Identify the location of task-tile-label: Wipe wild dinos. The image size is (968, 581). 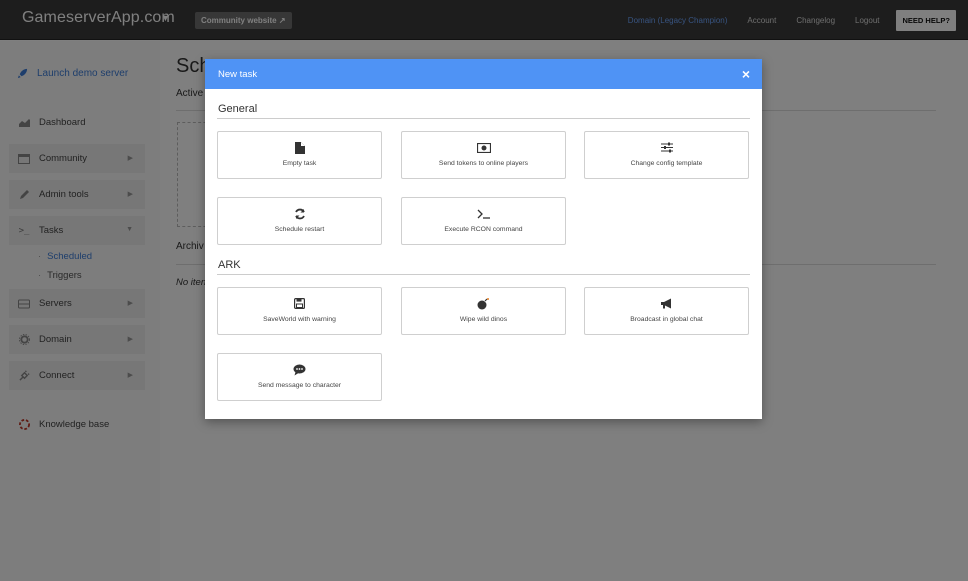
(483, 319).